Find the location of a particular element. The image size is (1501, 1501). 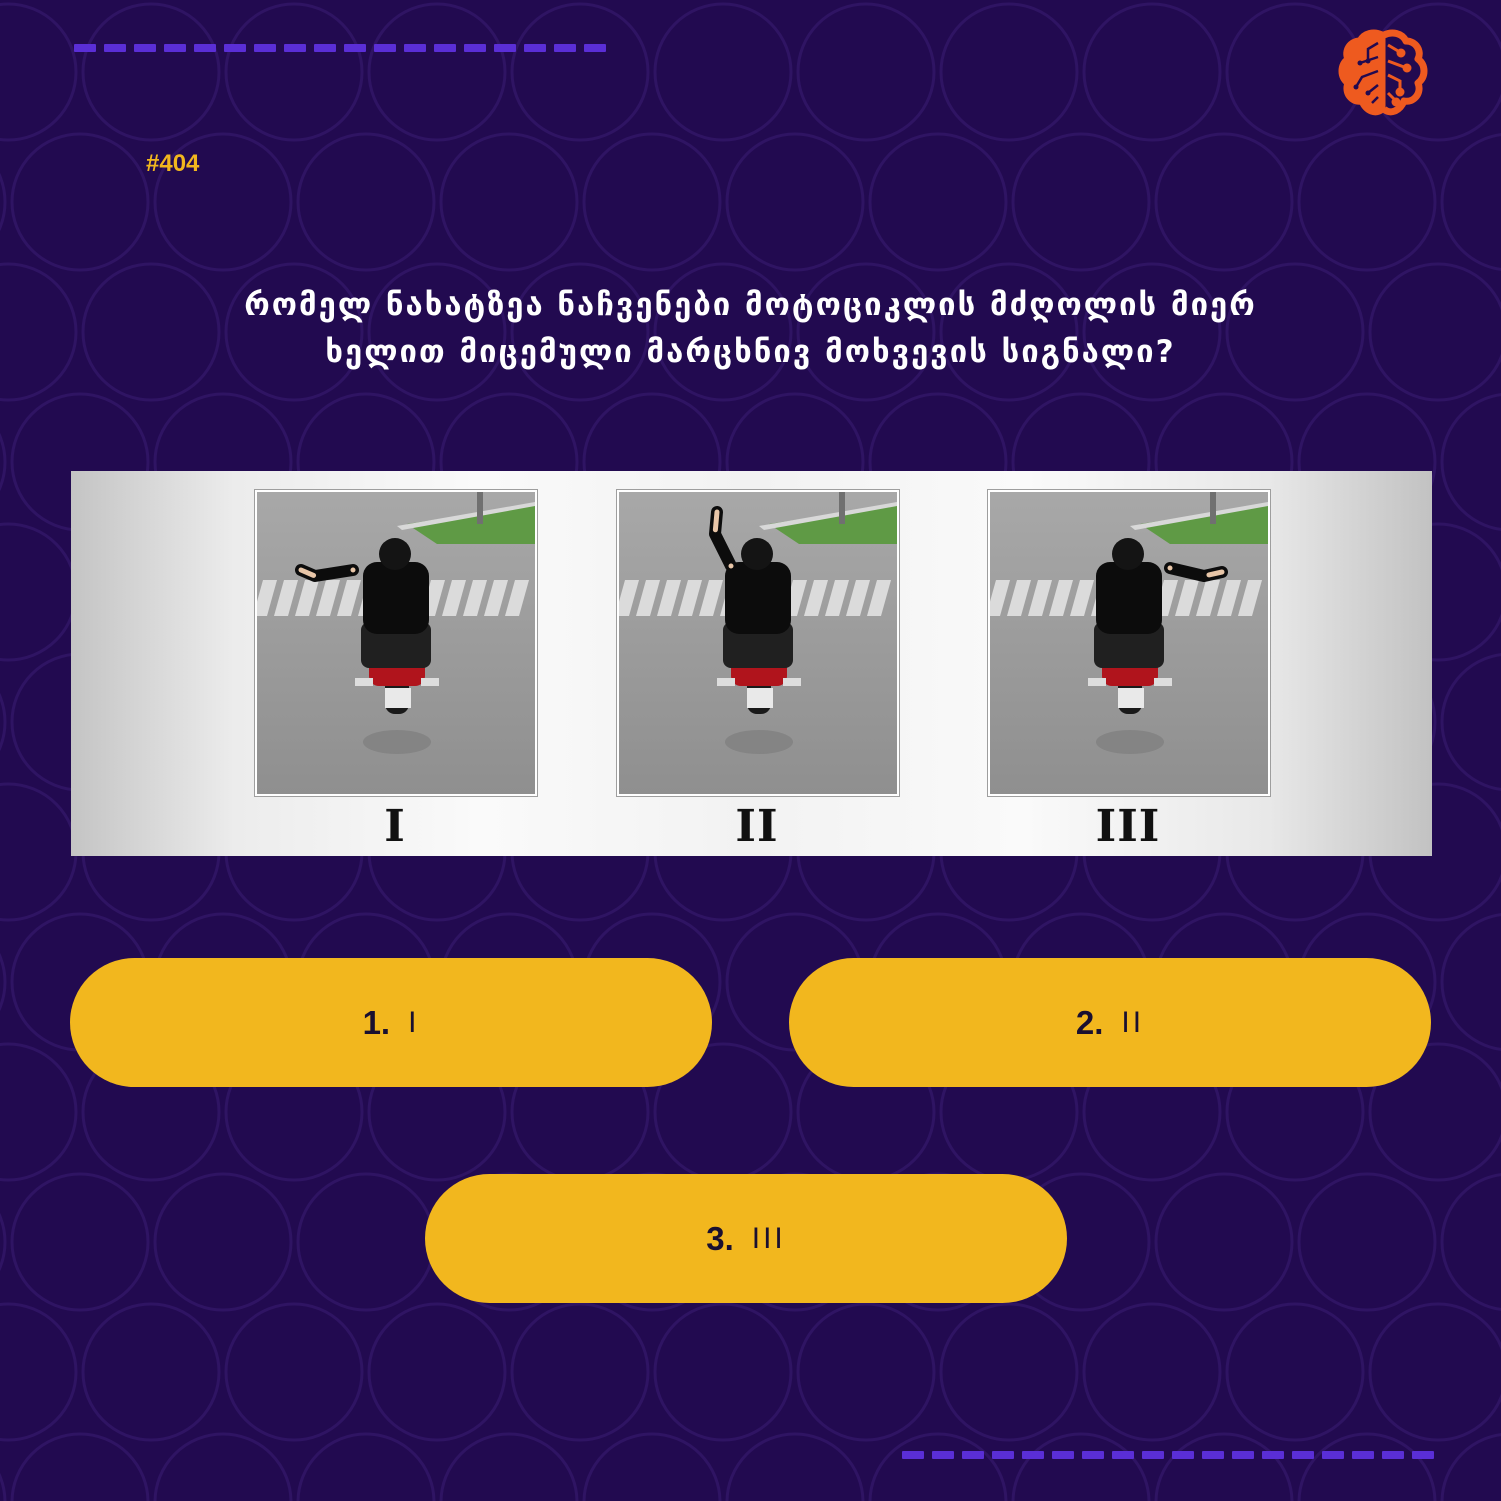

answer-option-3-value: III is located at coordinates (768, 1238).